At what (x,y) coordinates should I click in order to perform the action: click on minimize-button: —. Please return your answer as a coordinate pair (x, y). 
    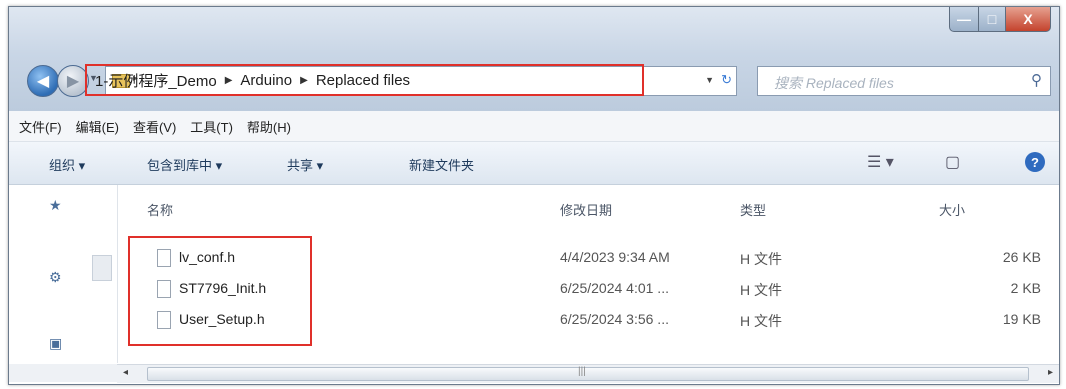
    Looking at the image, I should click on (964, 19).